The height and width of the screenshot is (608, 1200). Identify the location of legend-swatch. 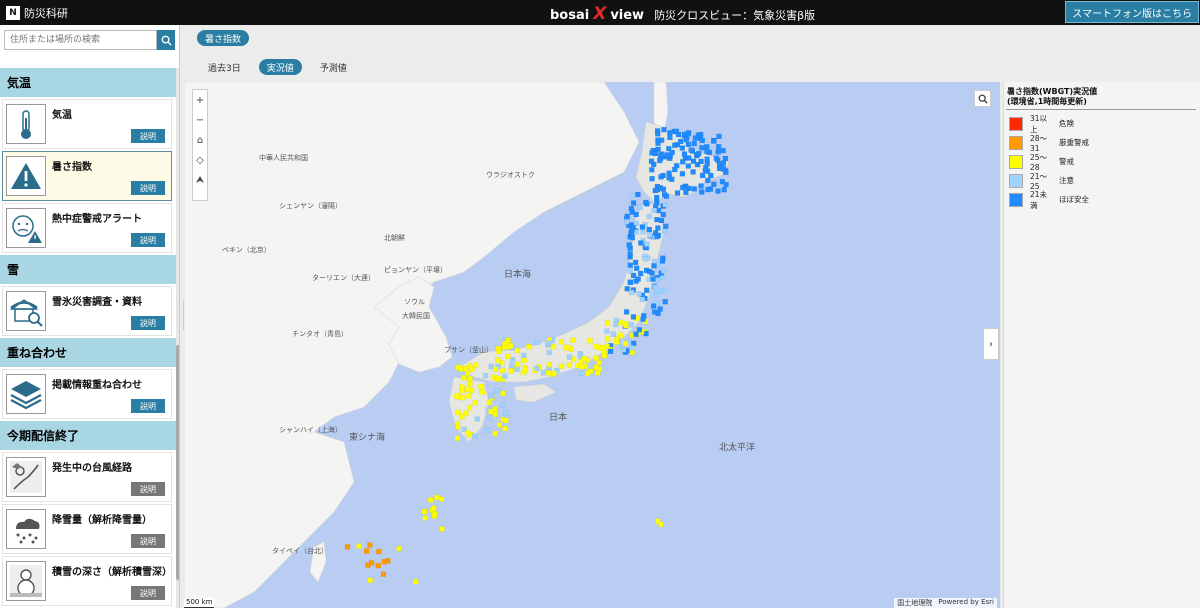
(1016, 123).